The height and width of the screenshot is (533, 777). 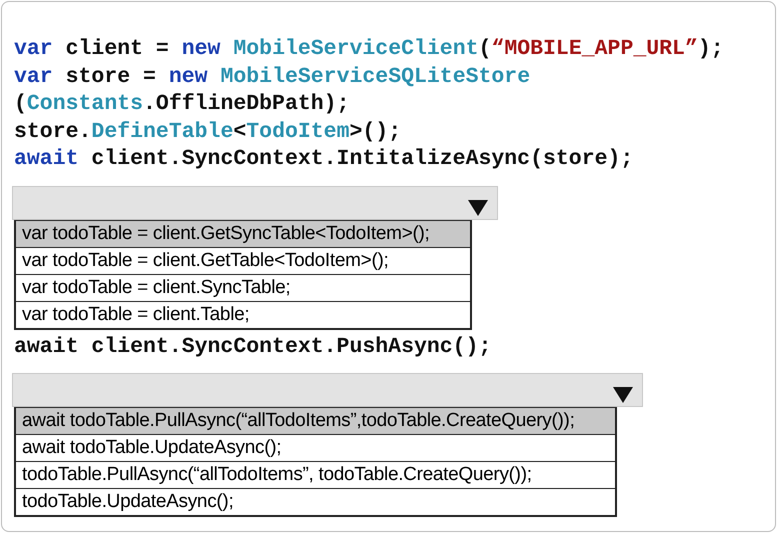 I want to click on code-line: store.DefineTable<TodoItem>();, so click(x=208, y=132).